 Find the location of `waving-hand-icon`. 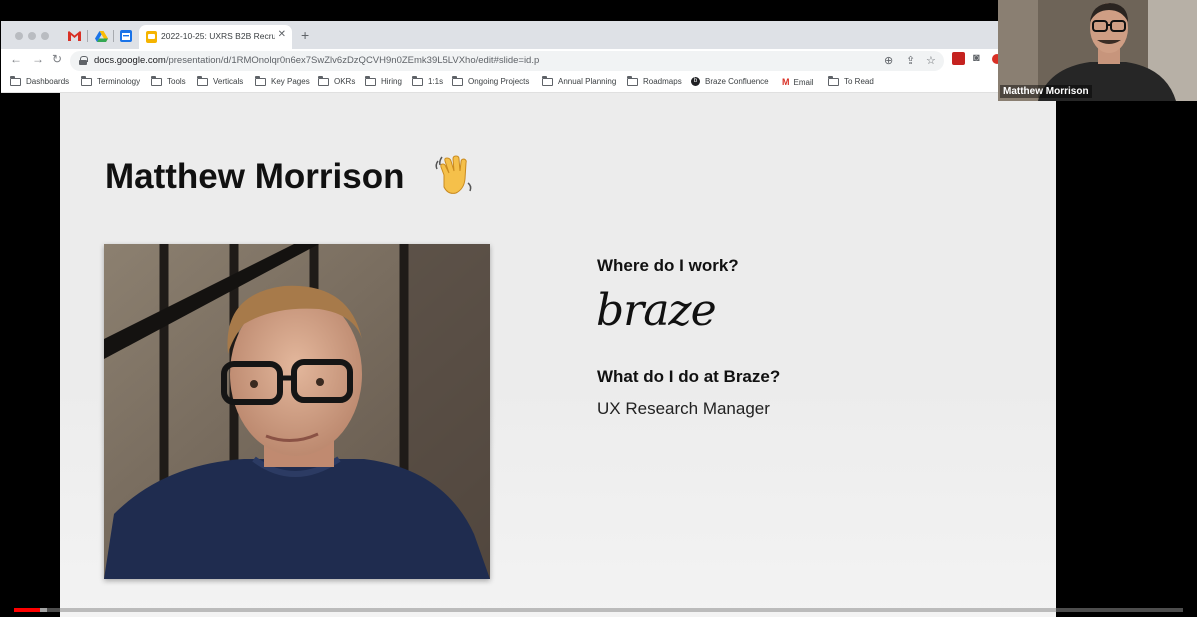

waving-hand-icon is located at coordinates (453, 174).